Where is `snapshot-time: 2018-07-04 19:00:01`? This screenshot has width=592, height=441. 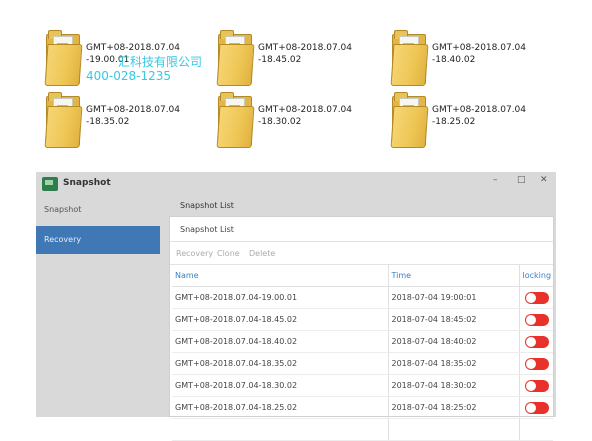 snapshot-time: 2018-07-04 19:00:01 is located at coordinates (454, 297).